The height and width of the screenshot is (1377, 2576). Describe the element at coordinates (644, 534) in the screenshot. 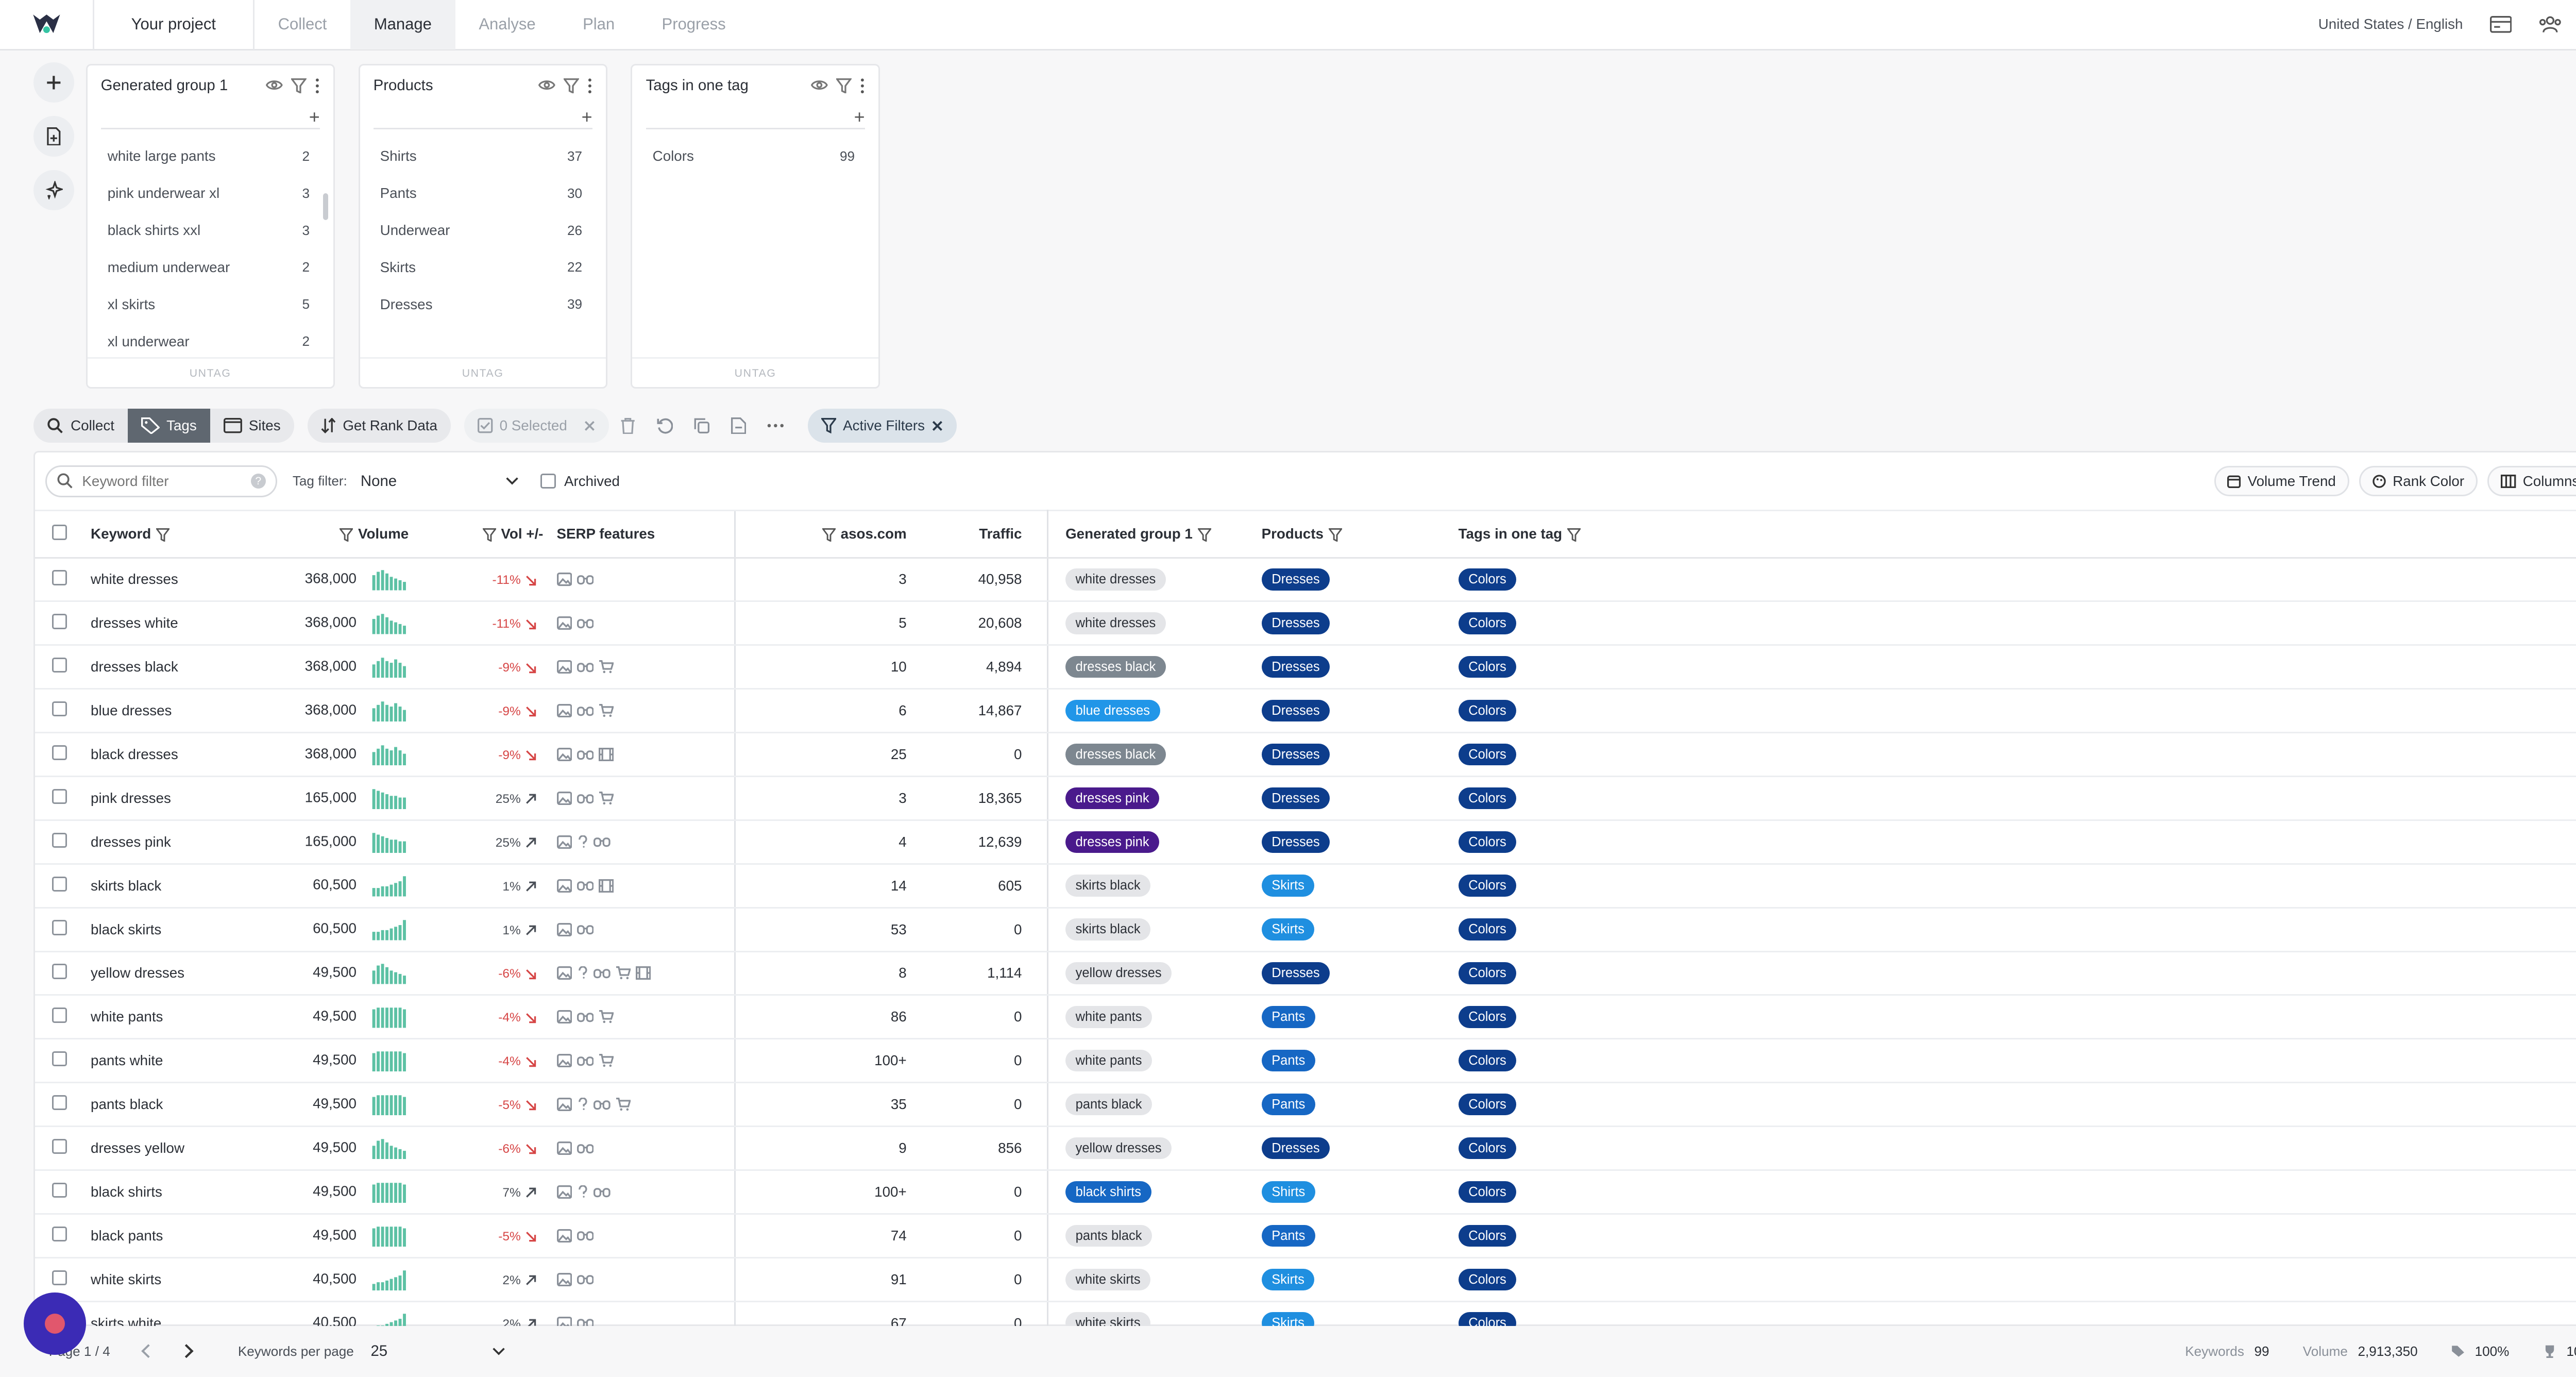

I see `column-header-serp: SERP features` at that location.